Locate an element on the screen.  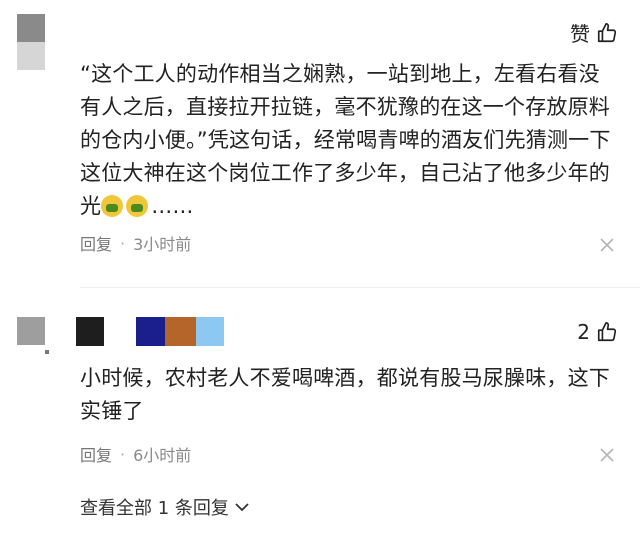
comment-meta: 回复 · 6小时前 is located at coordinates (135, 454).